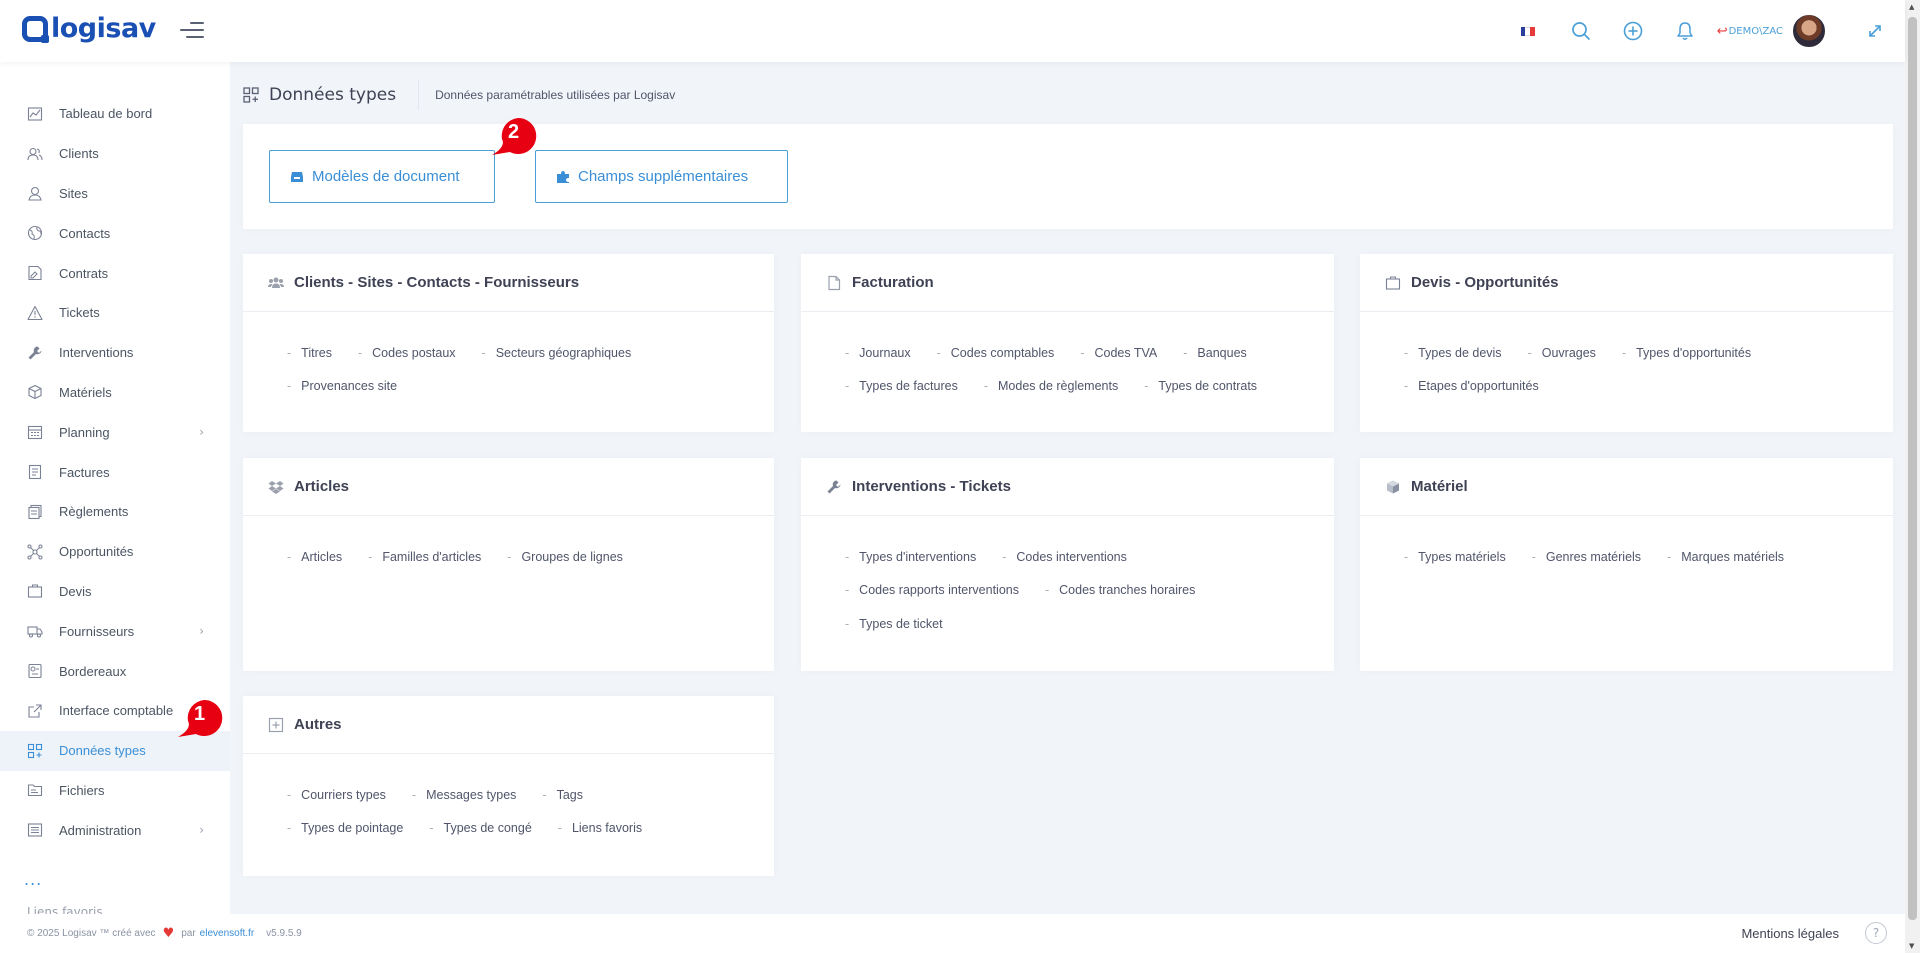  What do you see at coordinates (1722, 31) in the screenshot?
I see `switch-user-icon: ↩` at bounding box center [1722, 31].